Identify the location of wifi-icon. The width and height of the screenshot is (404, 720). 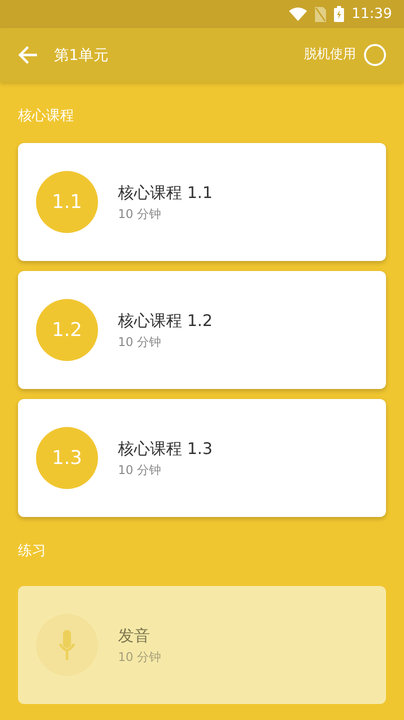
(297, 14).